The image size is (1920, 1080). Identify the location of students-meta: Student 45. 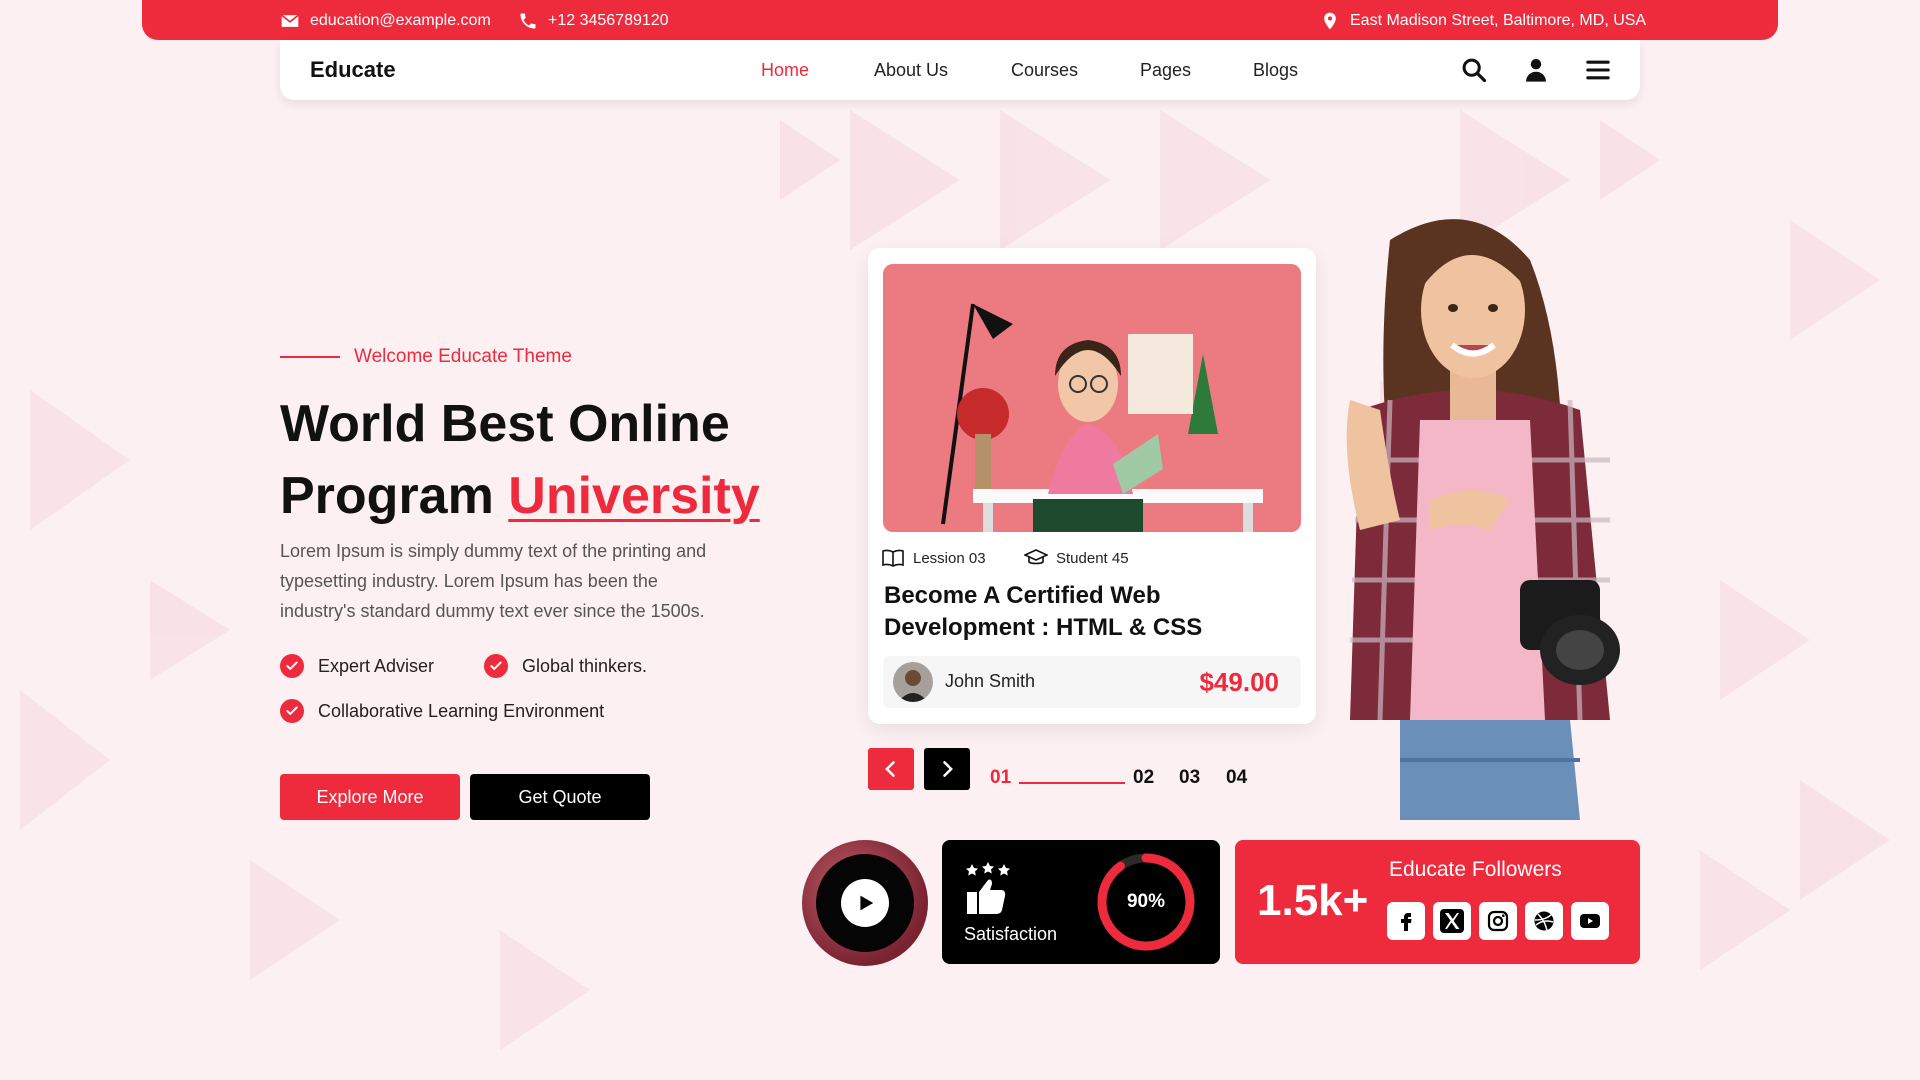
(1076, 558).